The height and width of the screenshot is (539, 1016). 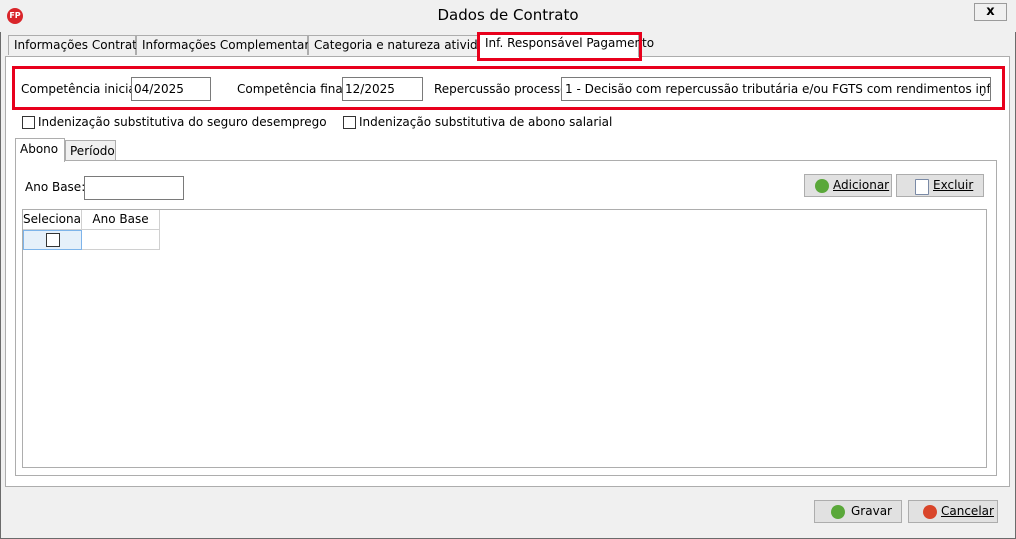 I want to click on window-title: Dados de Contrato, so click(x=508, y=15).